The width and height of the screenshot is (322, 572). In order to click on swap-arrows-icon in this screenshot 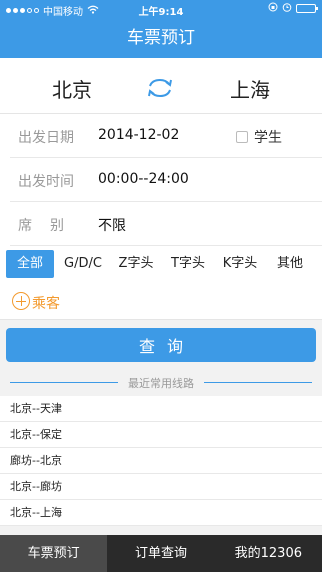, I will do `click(160, 88)`.